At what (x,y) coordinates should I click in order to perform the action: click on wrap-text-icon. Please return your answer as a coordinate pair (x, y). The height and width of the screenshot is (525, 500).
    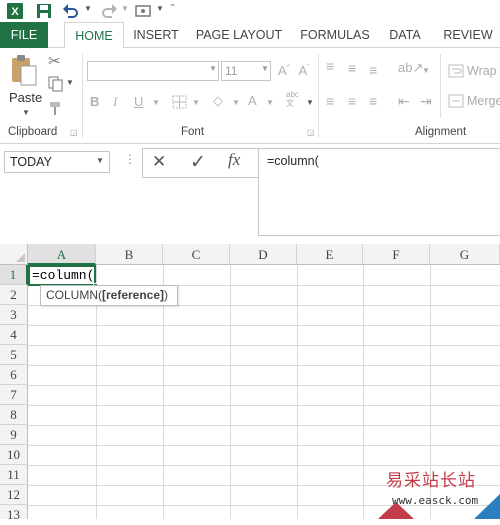
    Looking at the image, I should click on (456, 71).